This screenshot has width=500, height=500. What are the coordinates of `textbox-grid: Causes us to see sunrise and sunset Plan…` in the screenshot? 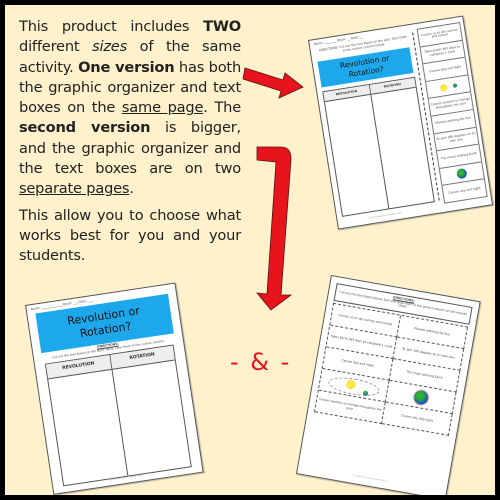 It's located at (391, 369).